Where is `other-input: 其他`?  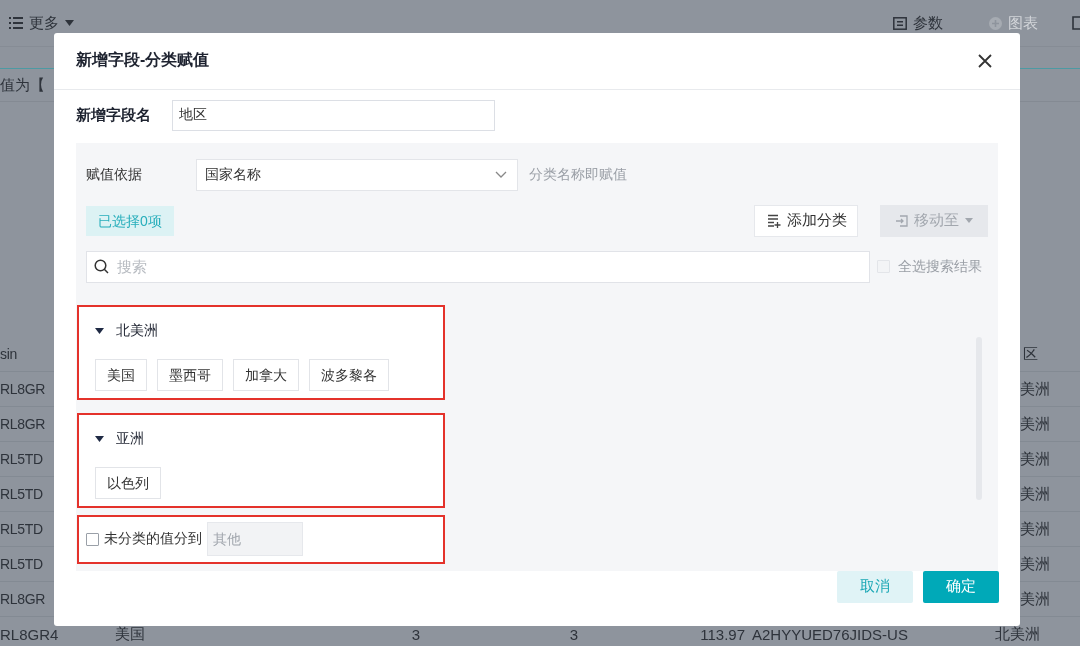
other-input: 其他 is located at coordinates (255, 539).